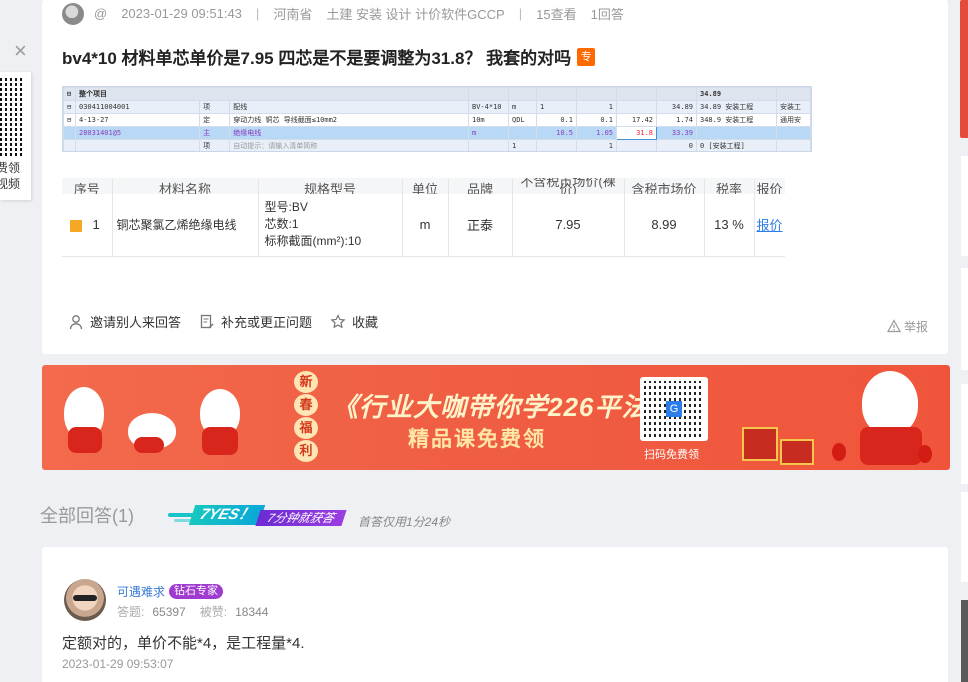  Describe the element at coordinates (964, 69) in the screenshot. I see `right-thumbnail` at that location.